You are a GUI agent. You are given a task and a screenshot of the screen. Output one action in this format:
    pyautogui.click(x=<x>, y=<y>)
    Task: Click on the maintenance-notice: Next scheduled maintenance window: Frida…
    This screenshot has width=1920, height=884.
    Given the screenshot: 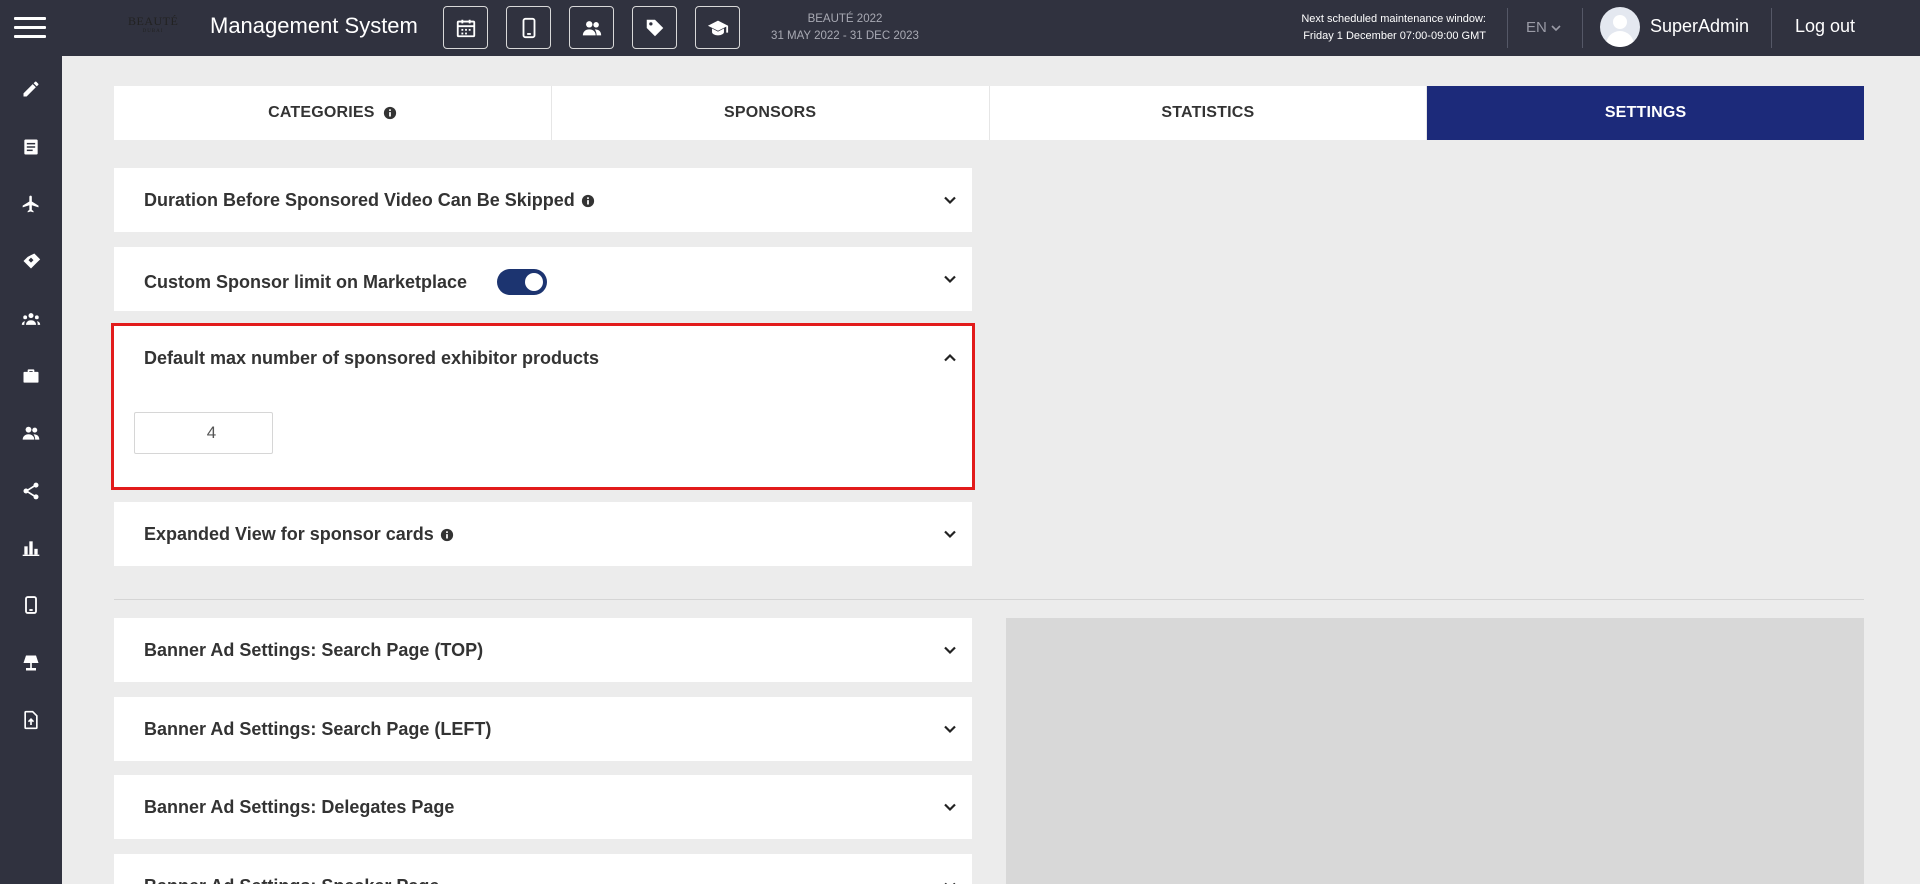 What is the action you would take?
    pyautogui.click(x=1388, y=28)
    